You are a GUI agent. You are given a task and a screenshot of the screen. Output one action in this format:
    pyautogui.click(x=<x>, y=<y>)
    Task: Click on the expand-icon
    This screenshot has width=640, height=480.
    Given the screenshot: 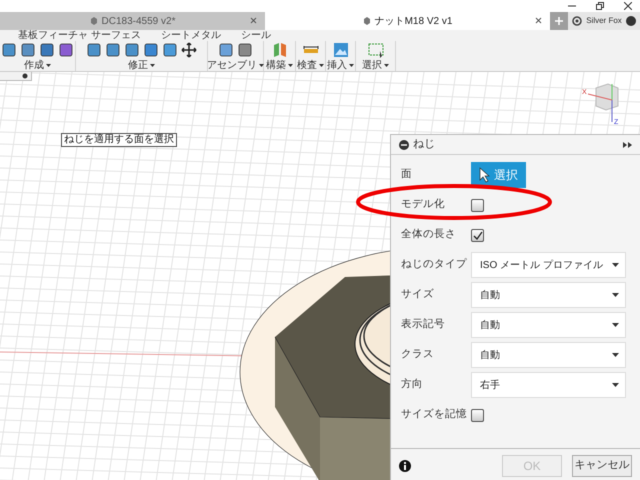 What is the action you would take?
    pyautogui.click(x=627, y=145)
    